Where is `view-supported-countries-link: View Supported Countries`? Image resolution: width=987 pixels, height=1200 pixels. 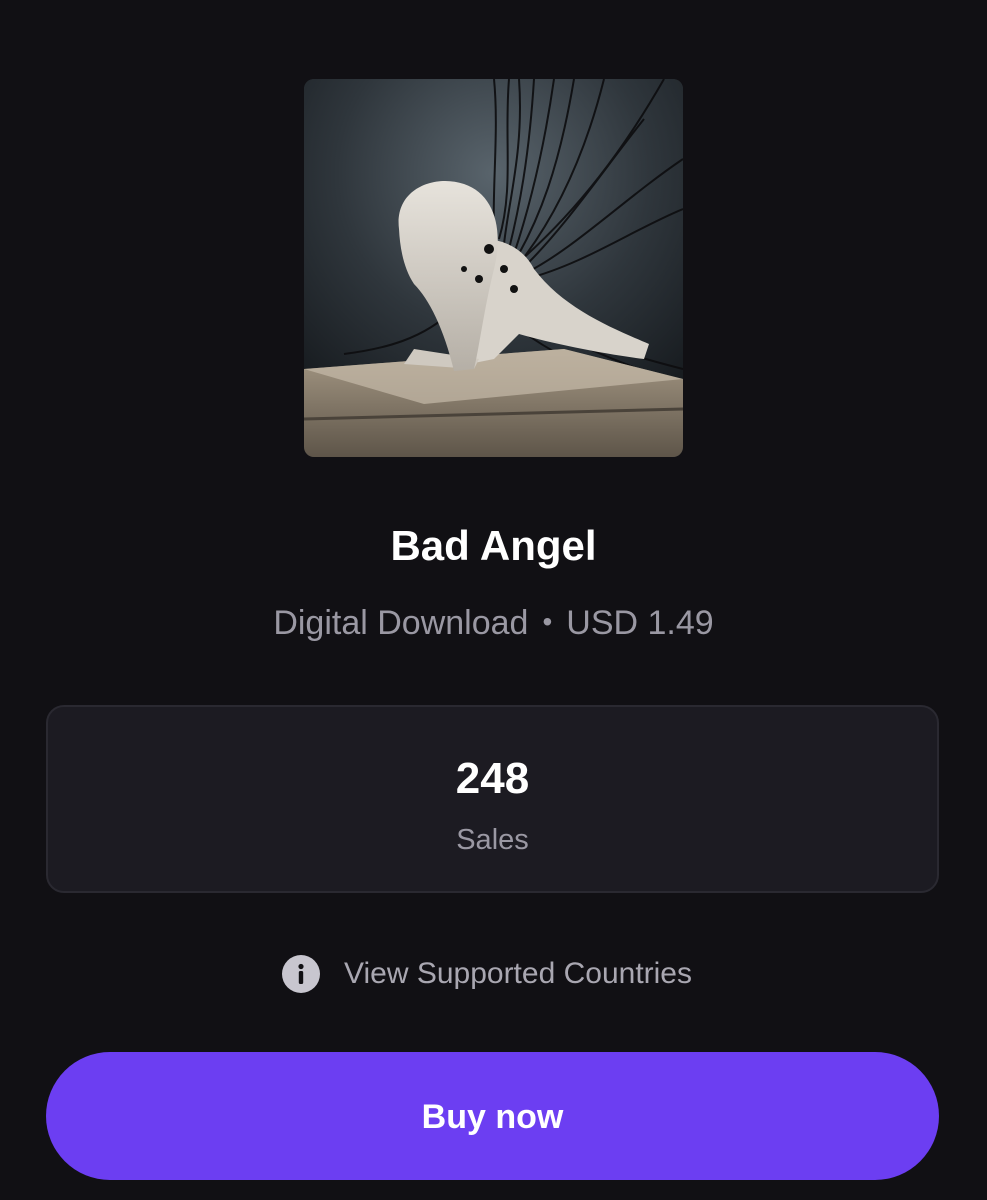
view-supported-countries-link: View Supported Countries is located at coordinates (487, 974).